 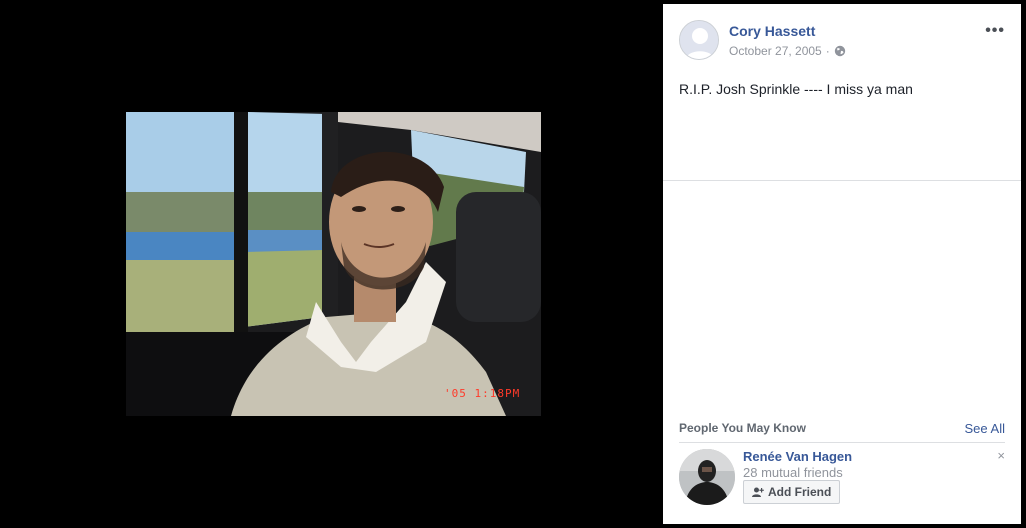 I want to click on pymk-header: People You May Know See All, so click(x=842, y=428).